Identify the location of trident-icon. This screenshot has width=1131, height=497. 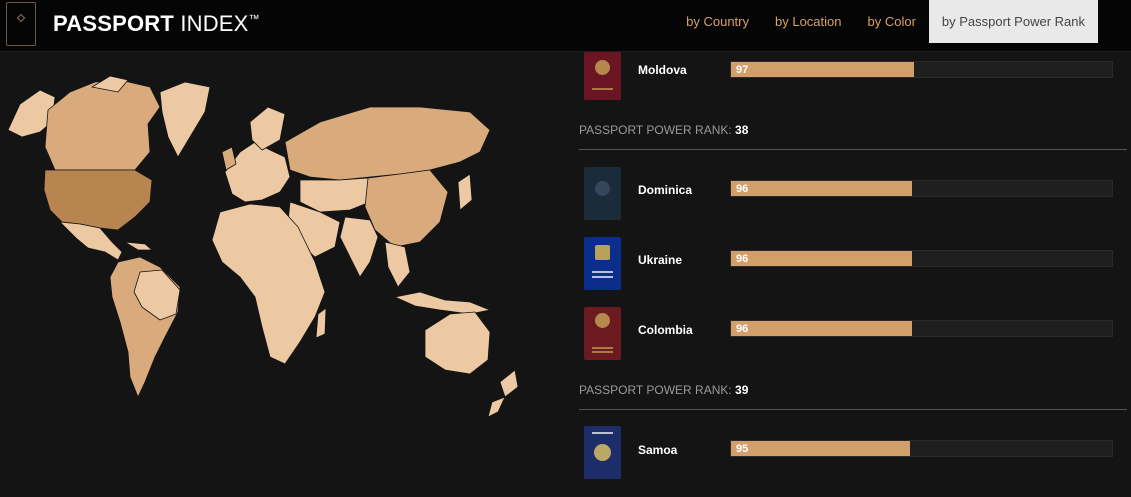
(602, 252).